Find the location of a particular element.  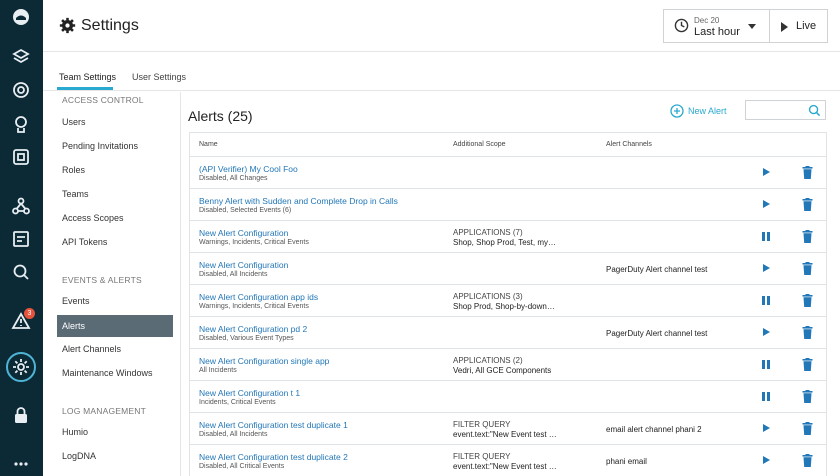

globe-icon is located at coordinates (21, 90).